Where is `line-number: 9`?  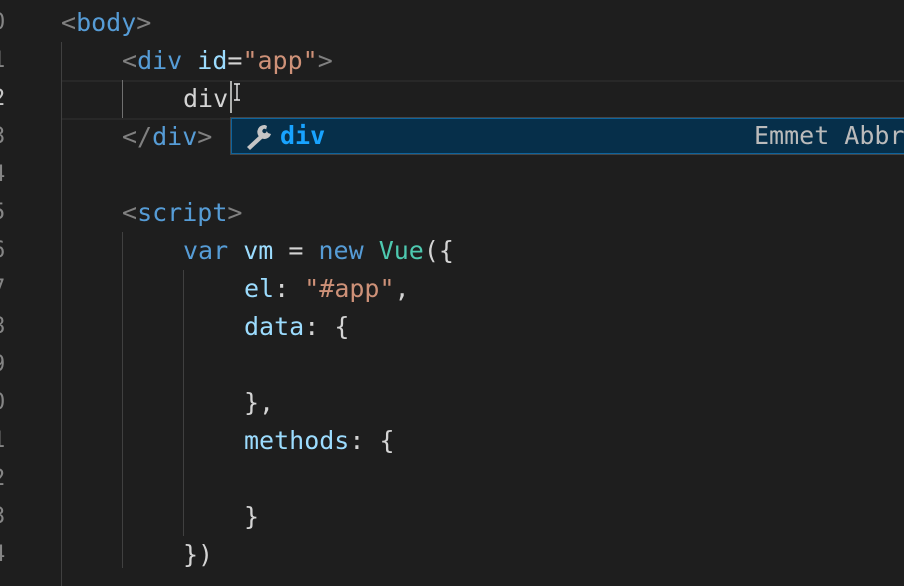 line-number: 9 is located at coordinates (6, 365).